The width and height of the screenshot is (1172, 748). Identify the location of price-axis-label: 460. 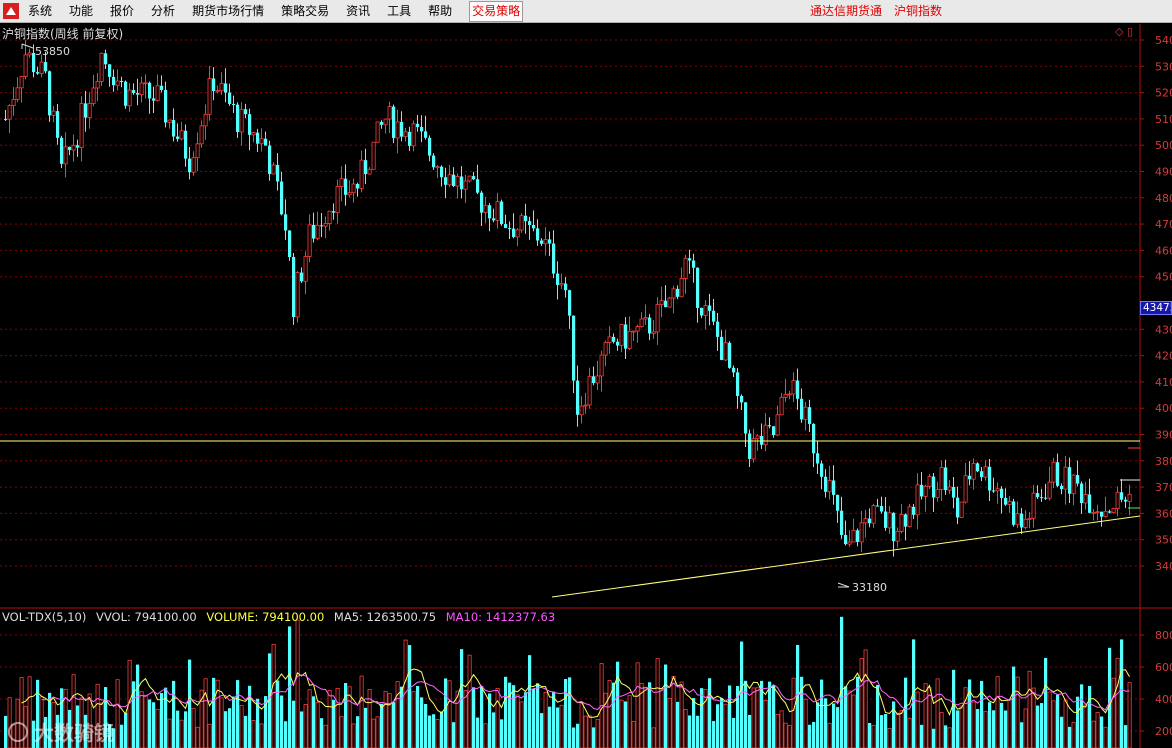
(1163, 250).